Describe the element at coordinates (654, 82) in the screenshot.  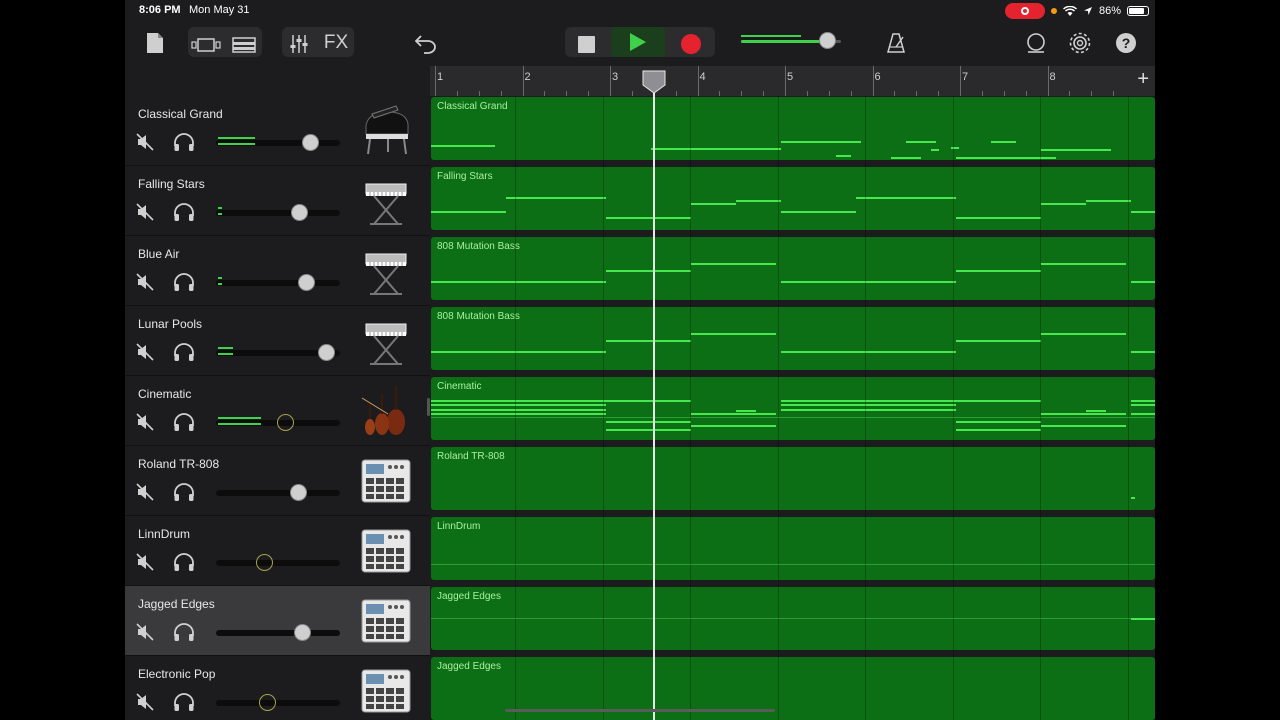
I see `playhead-handle` at that location.